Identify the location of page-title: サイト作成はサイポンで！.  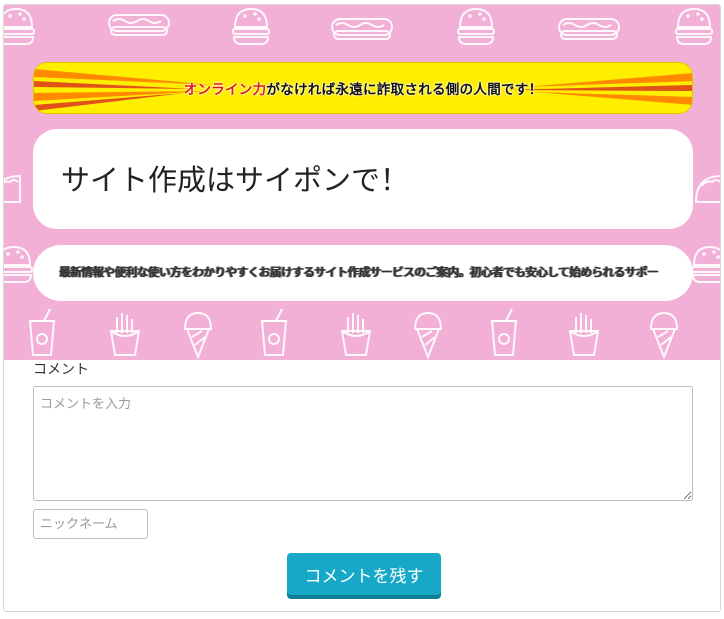
(235, 180).